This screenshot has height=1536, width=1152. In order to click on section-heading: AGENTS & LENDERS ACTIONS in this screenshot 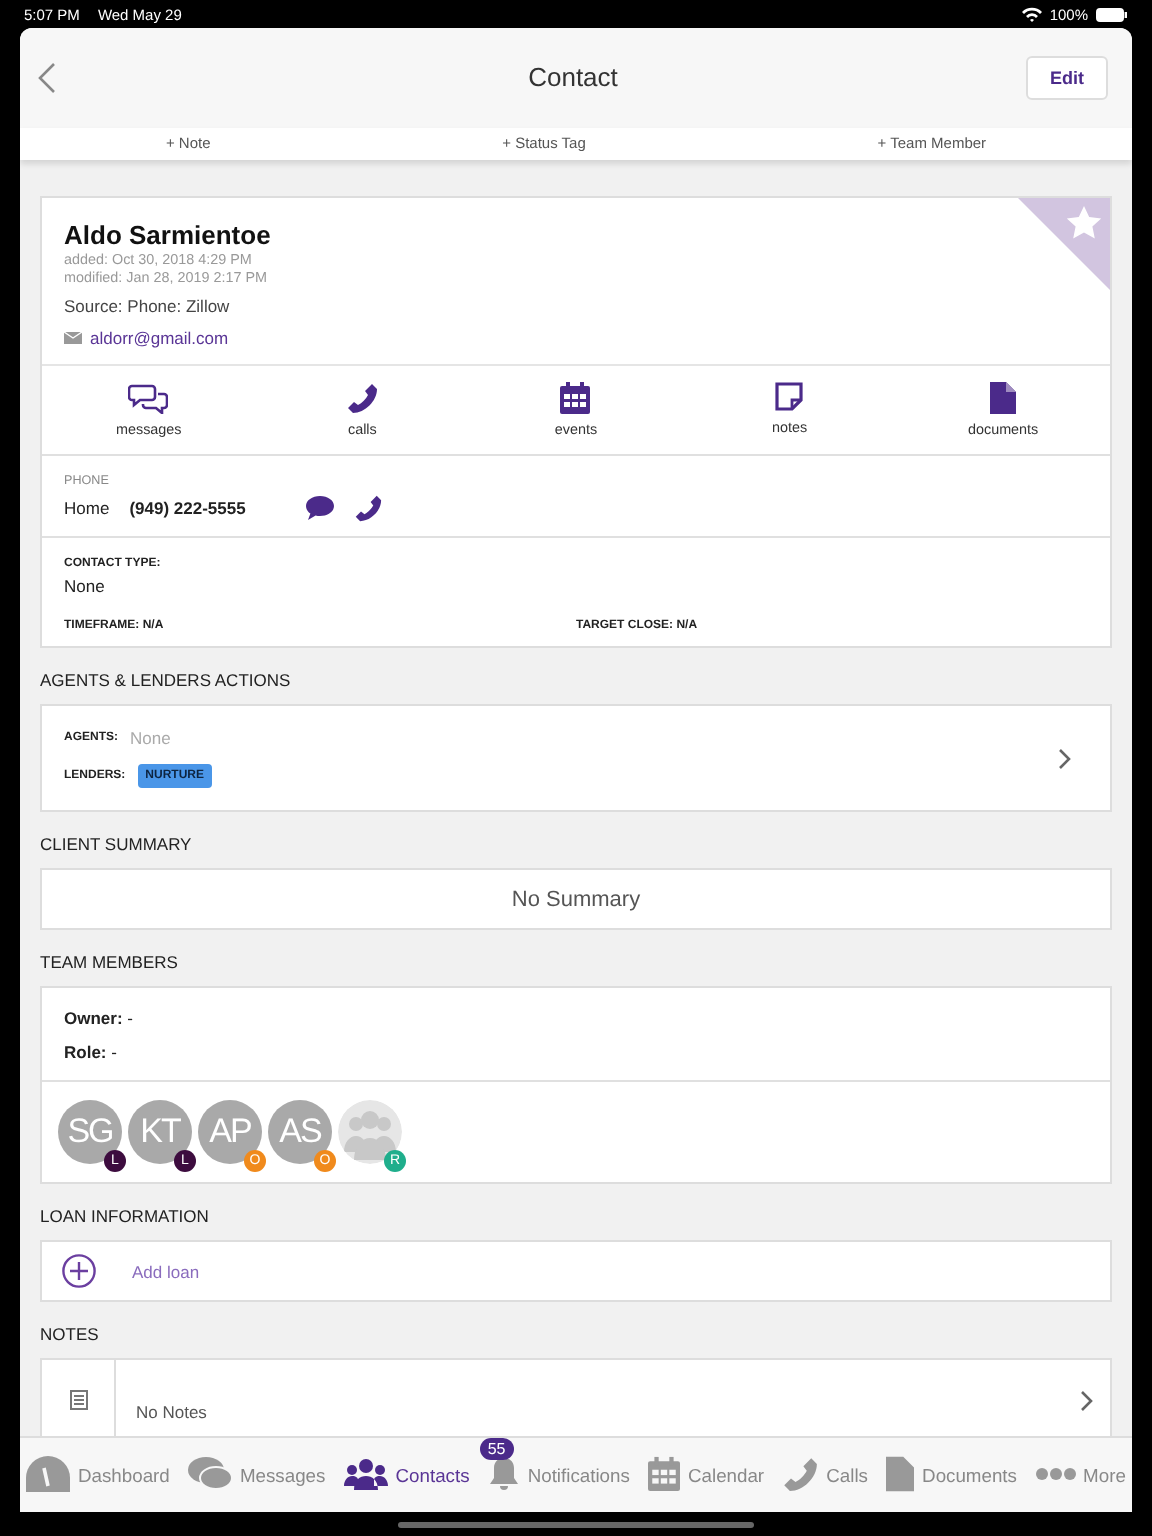, I will do `click(166, 681)`.